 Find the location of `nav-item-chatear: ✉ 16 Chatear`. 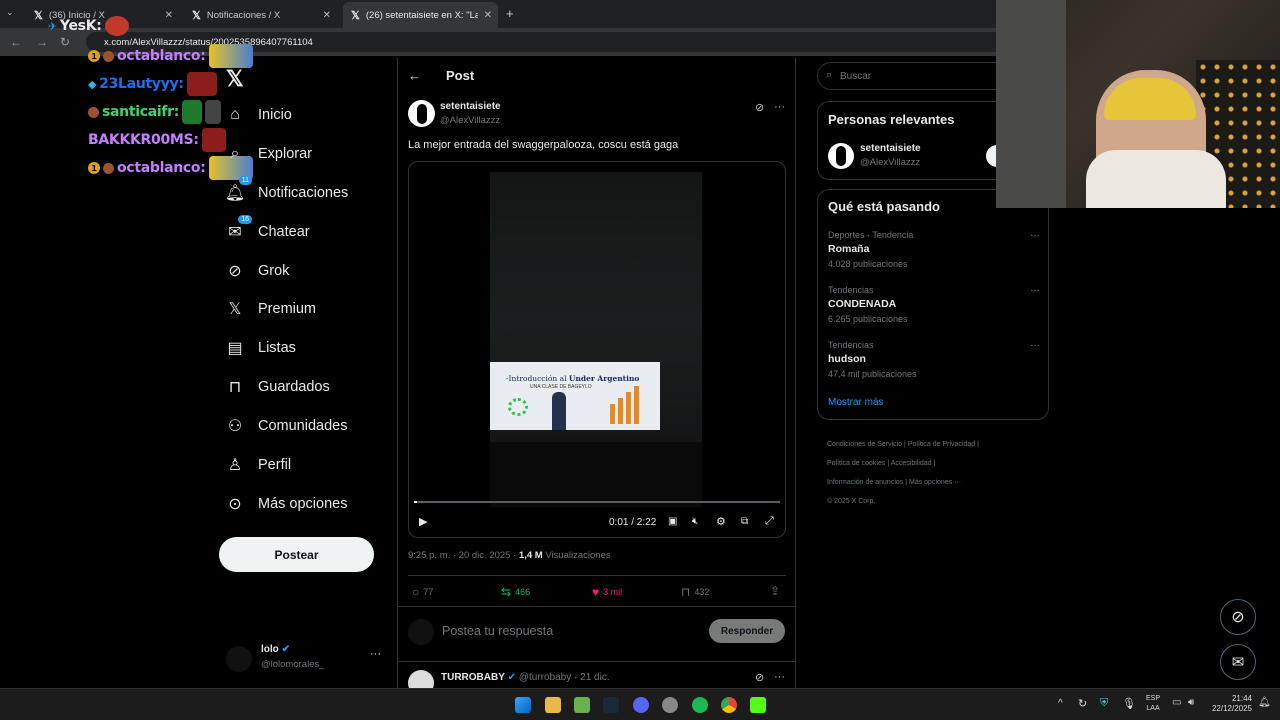

nav-item-chatear: ✉ 16 Chatear is located at coordinates (268, 228).